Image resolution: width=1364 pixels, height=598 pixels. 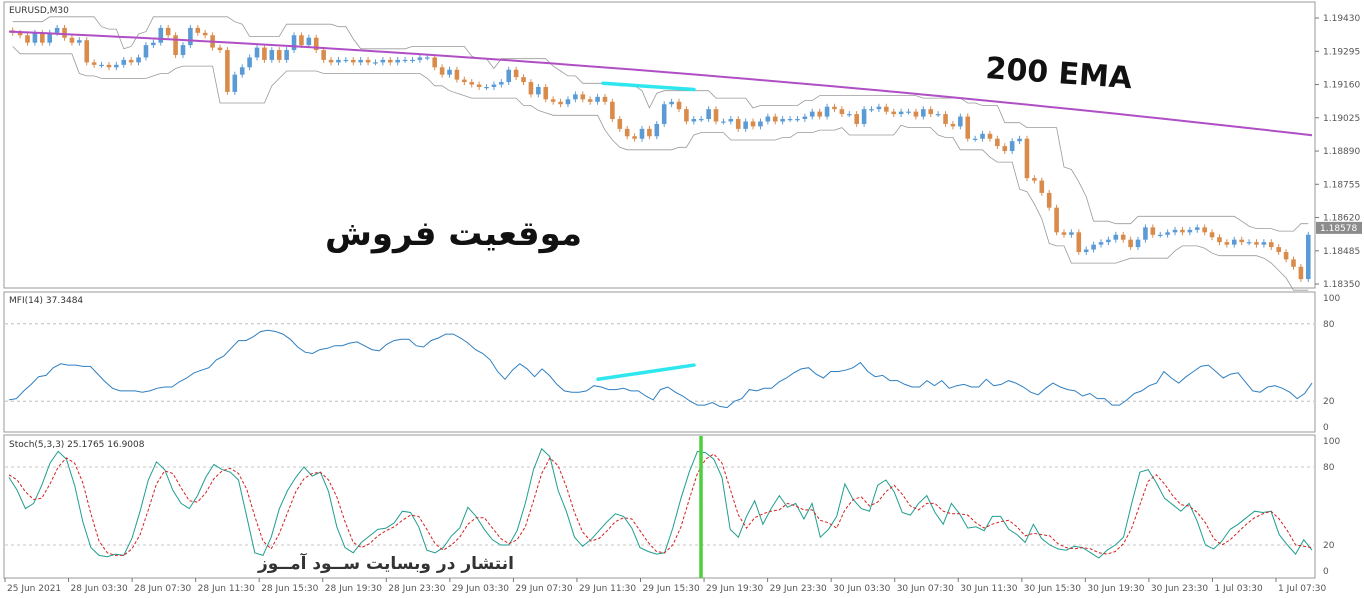 What do you see at coordinates (988, 589) in the screenshot?
I see `time-tick-label: 30 Jun 11:30` at bounding box center [988, 589].